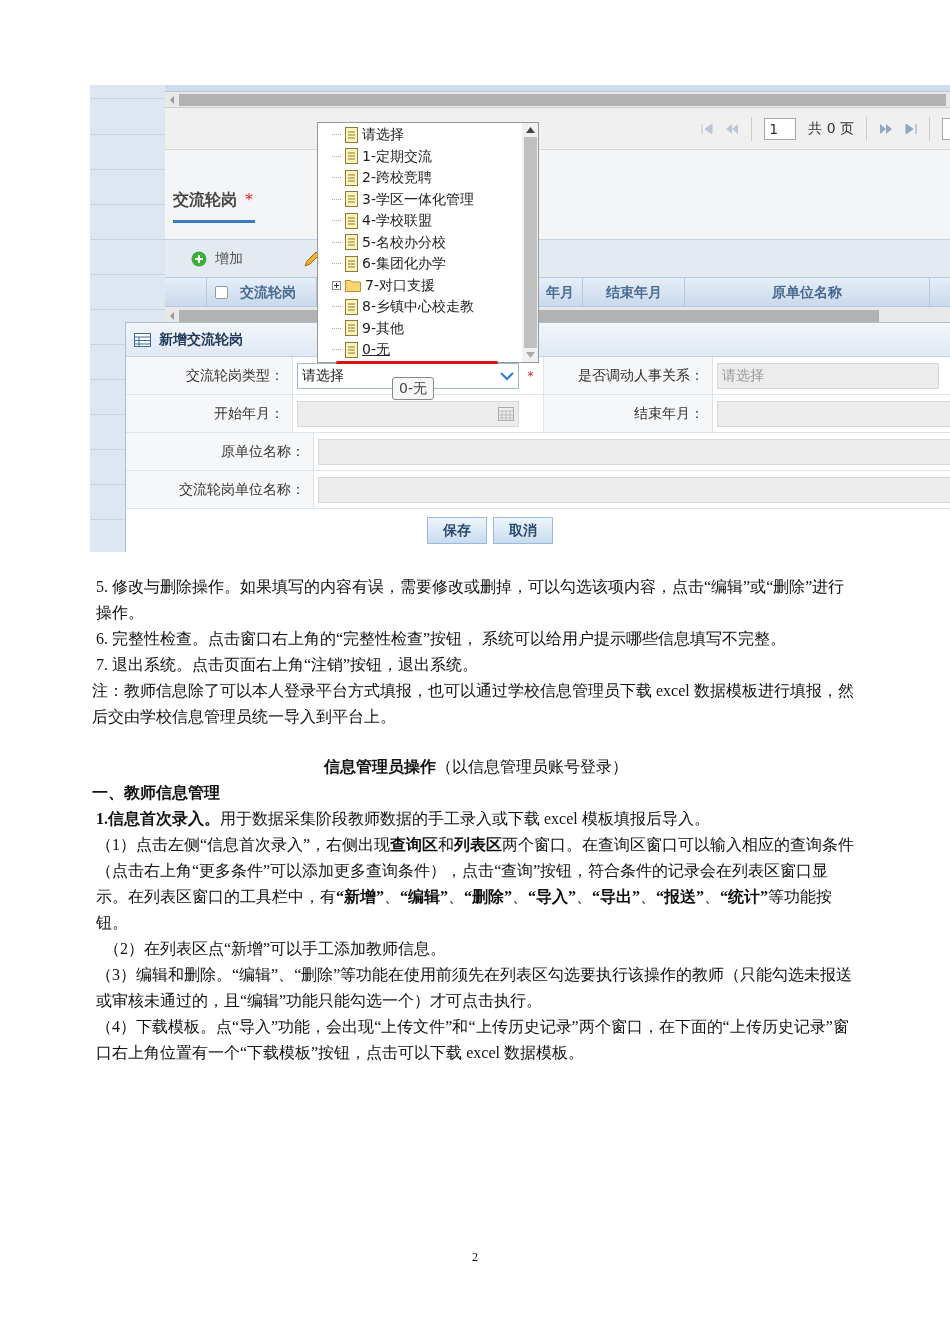 The height and width of the screenshot is (1344, 950). What do you see at coordinates (886, 128) in the screenshot?
I see `next-page-icon` at bounding box center [886, 128].